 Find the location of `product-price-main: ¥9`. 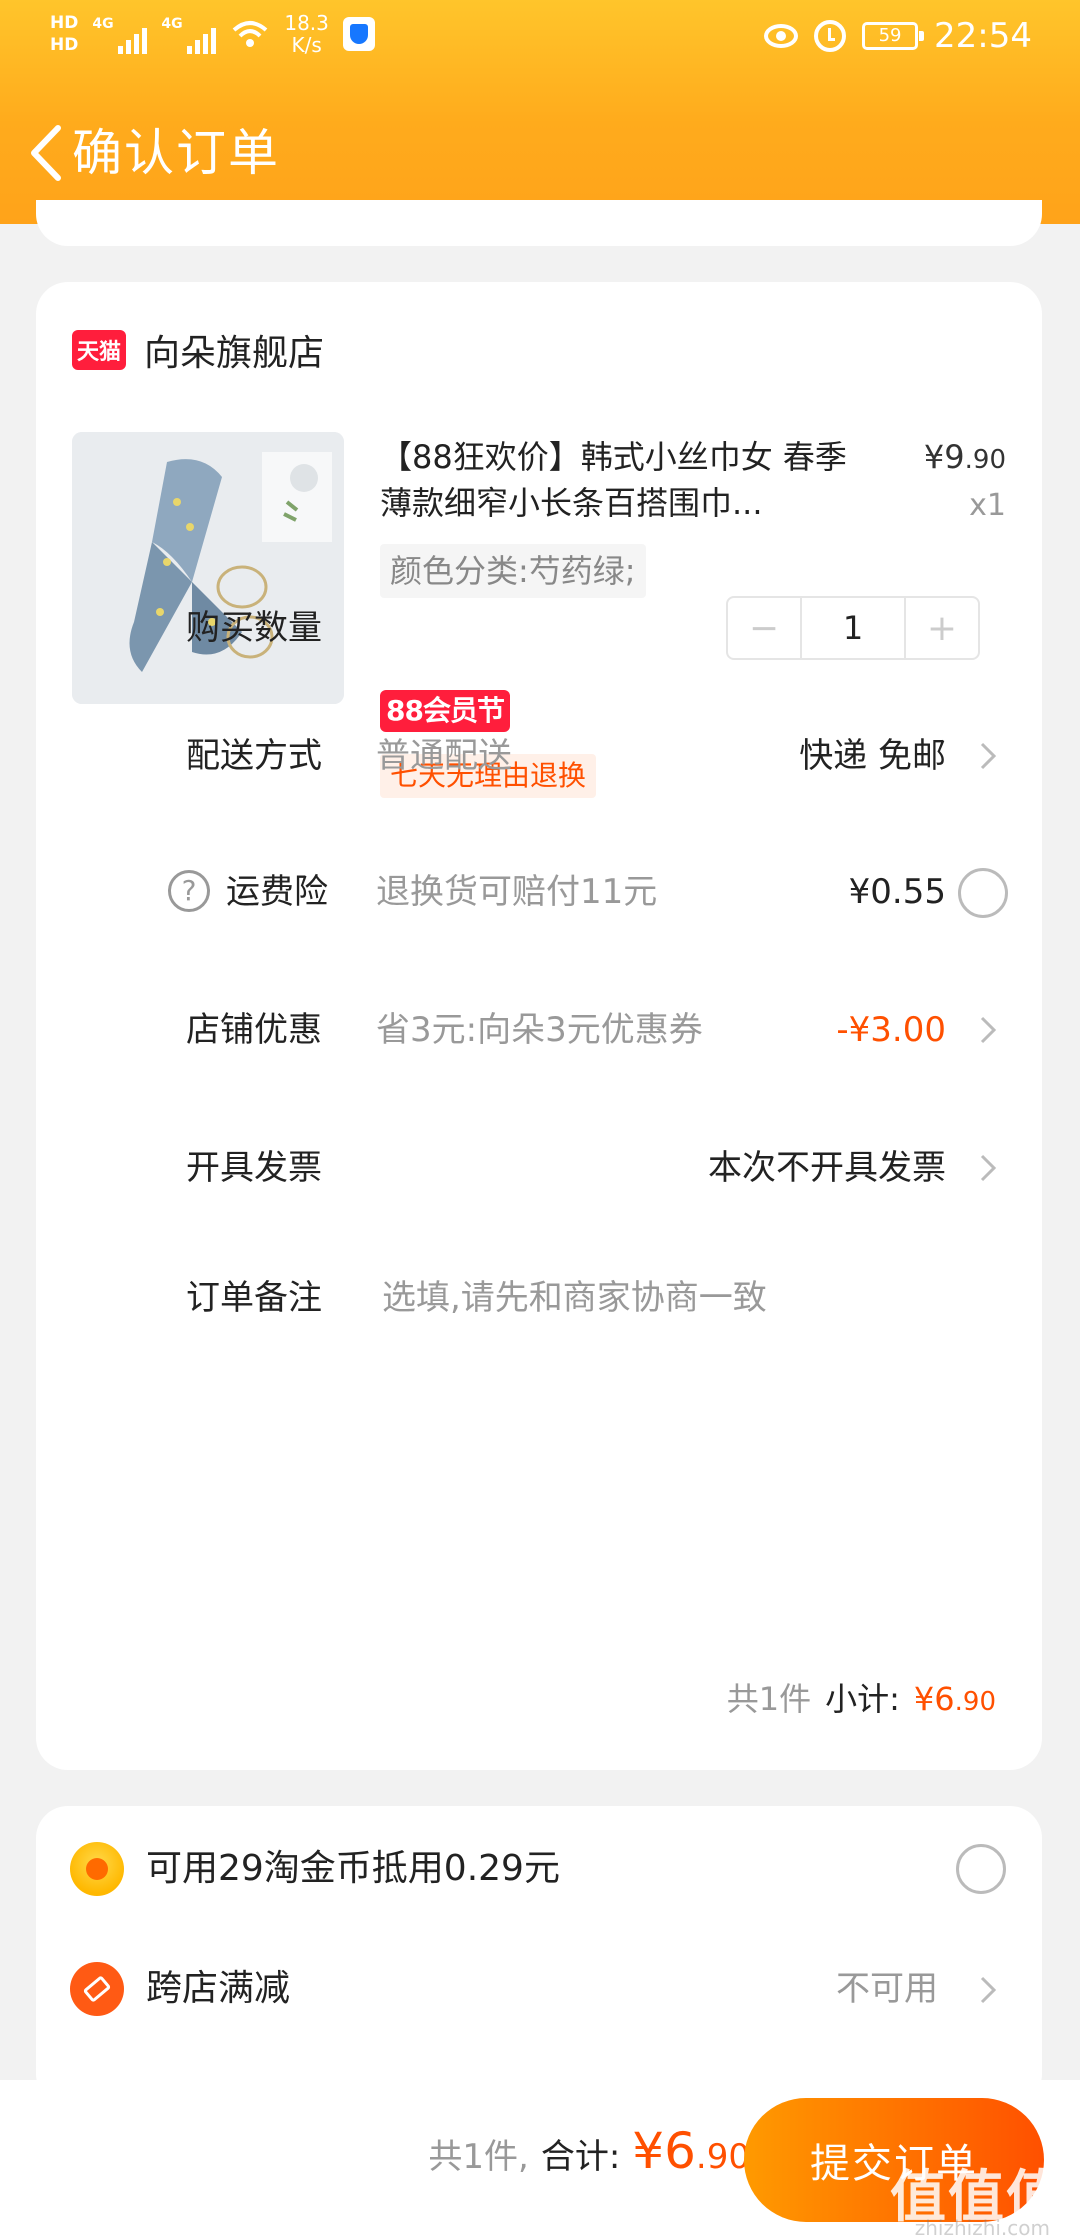

product-price-main: ¥9 is located at coordinates (944, 457).